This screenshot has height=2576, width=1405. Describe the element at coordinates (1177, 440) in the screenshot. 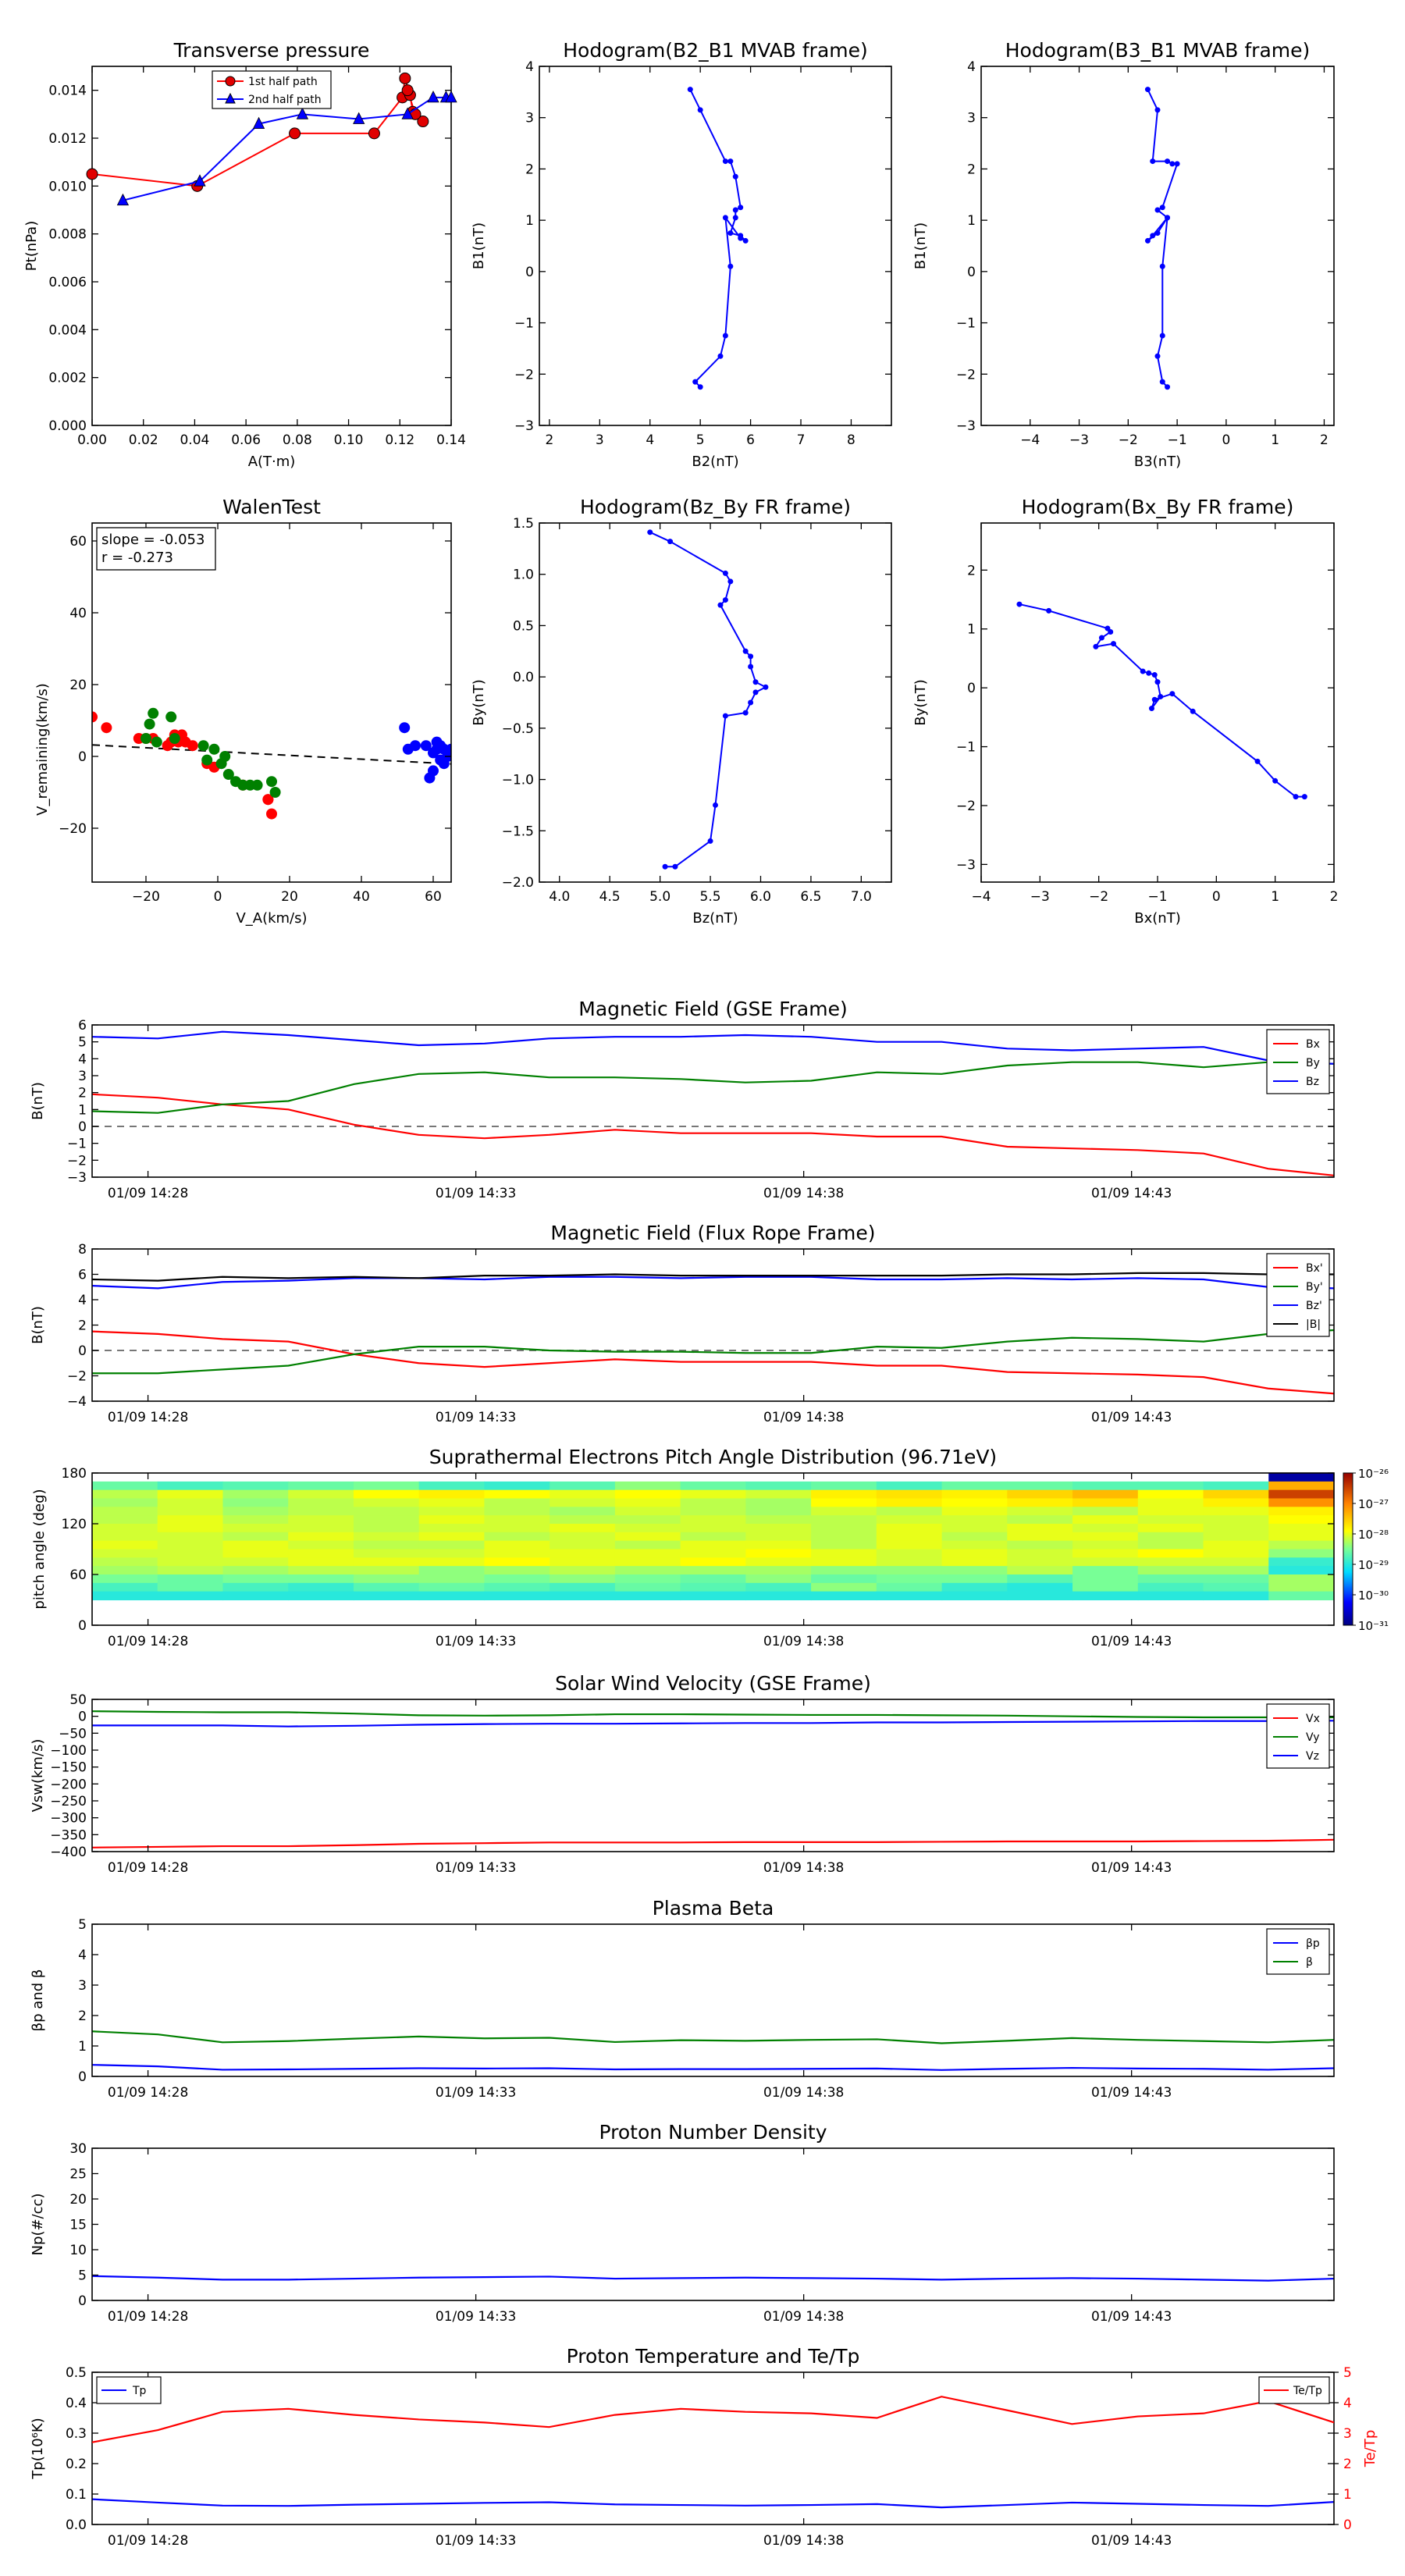

I see `x-tick-label: −1` at that location.